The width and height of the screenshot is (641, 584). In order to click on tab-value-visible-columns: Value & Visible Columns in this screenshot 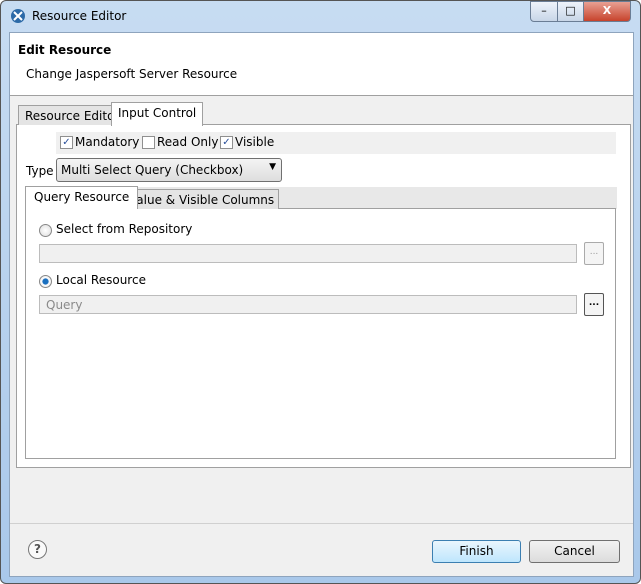, I will do `click(202, 199)`.